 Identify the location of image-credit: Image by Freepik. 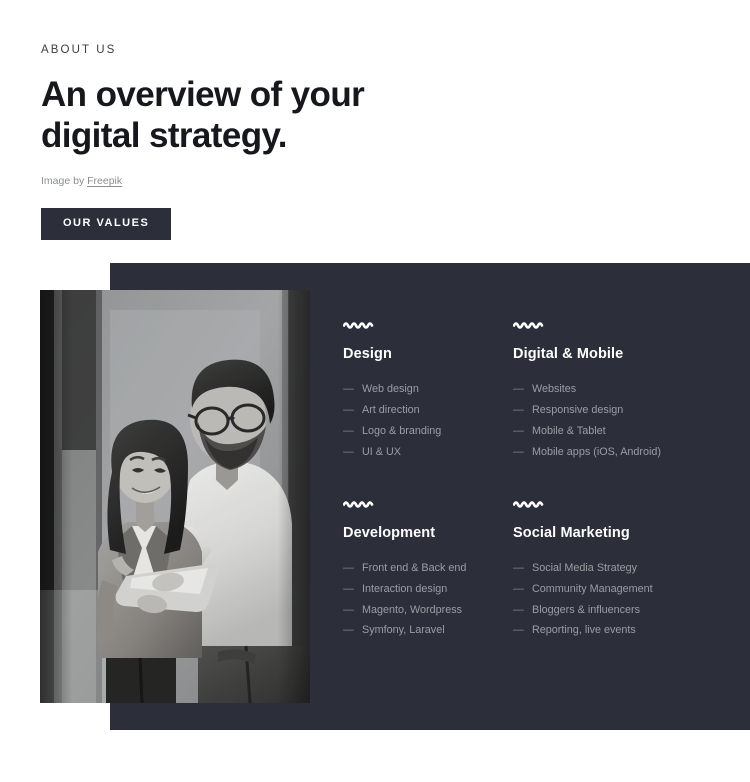
(276, 182).